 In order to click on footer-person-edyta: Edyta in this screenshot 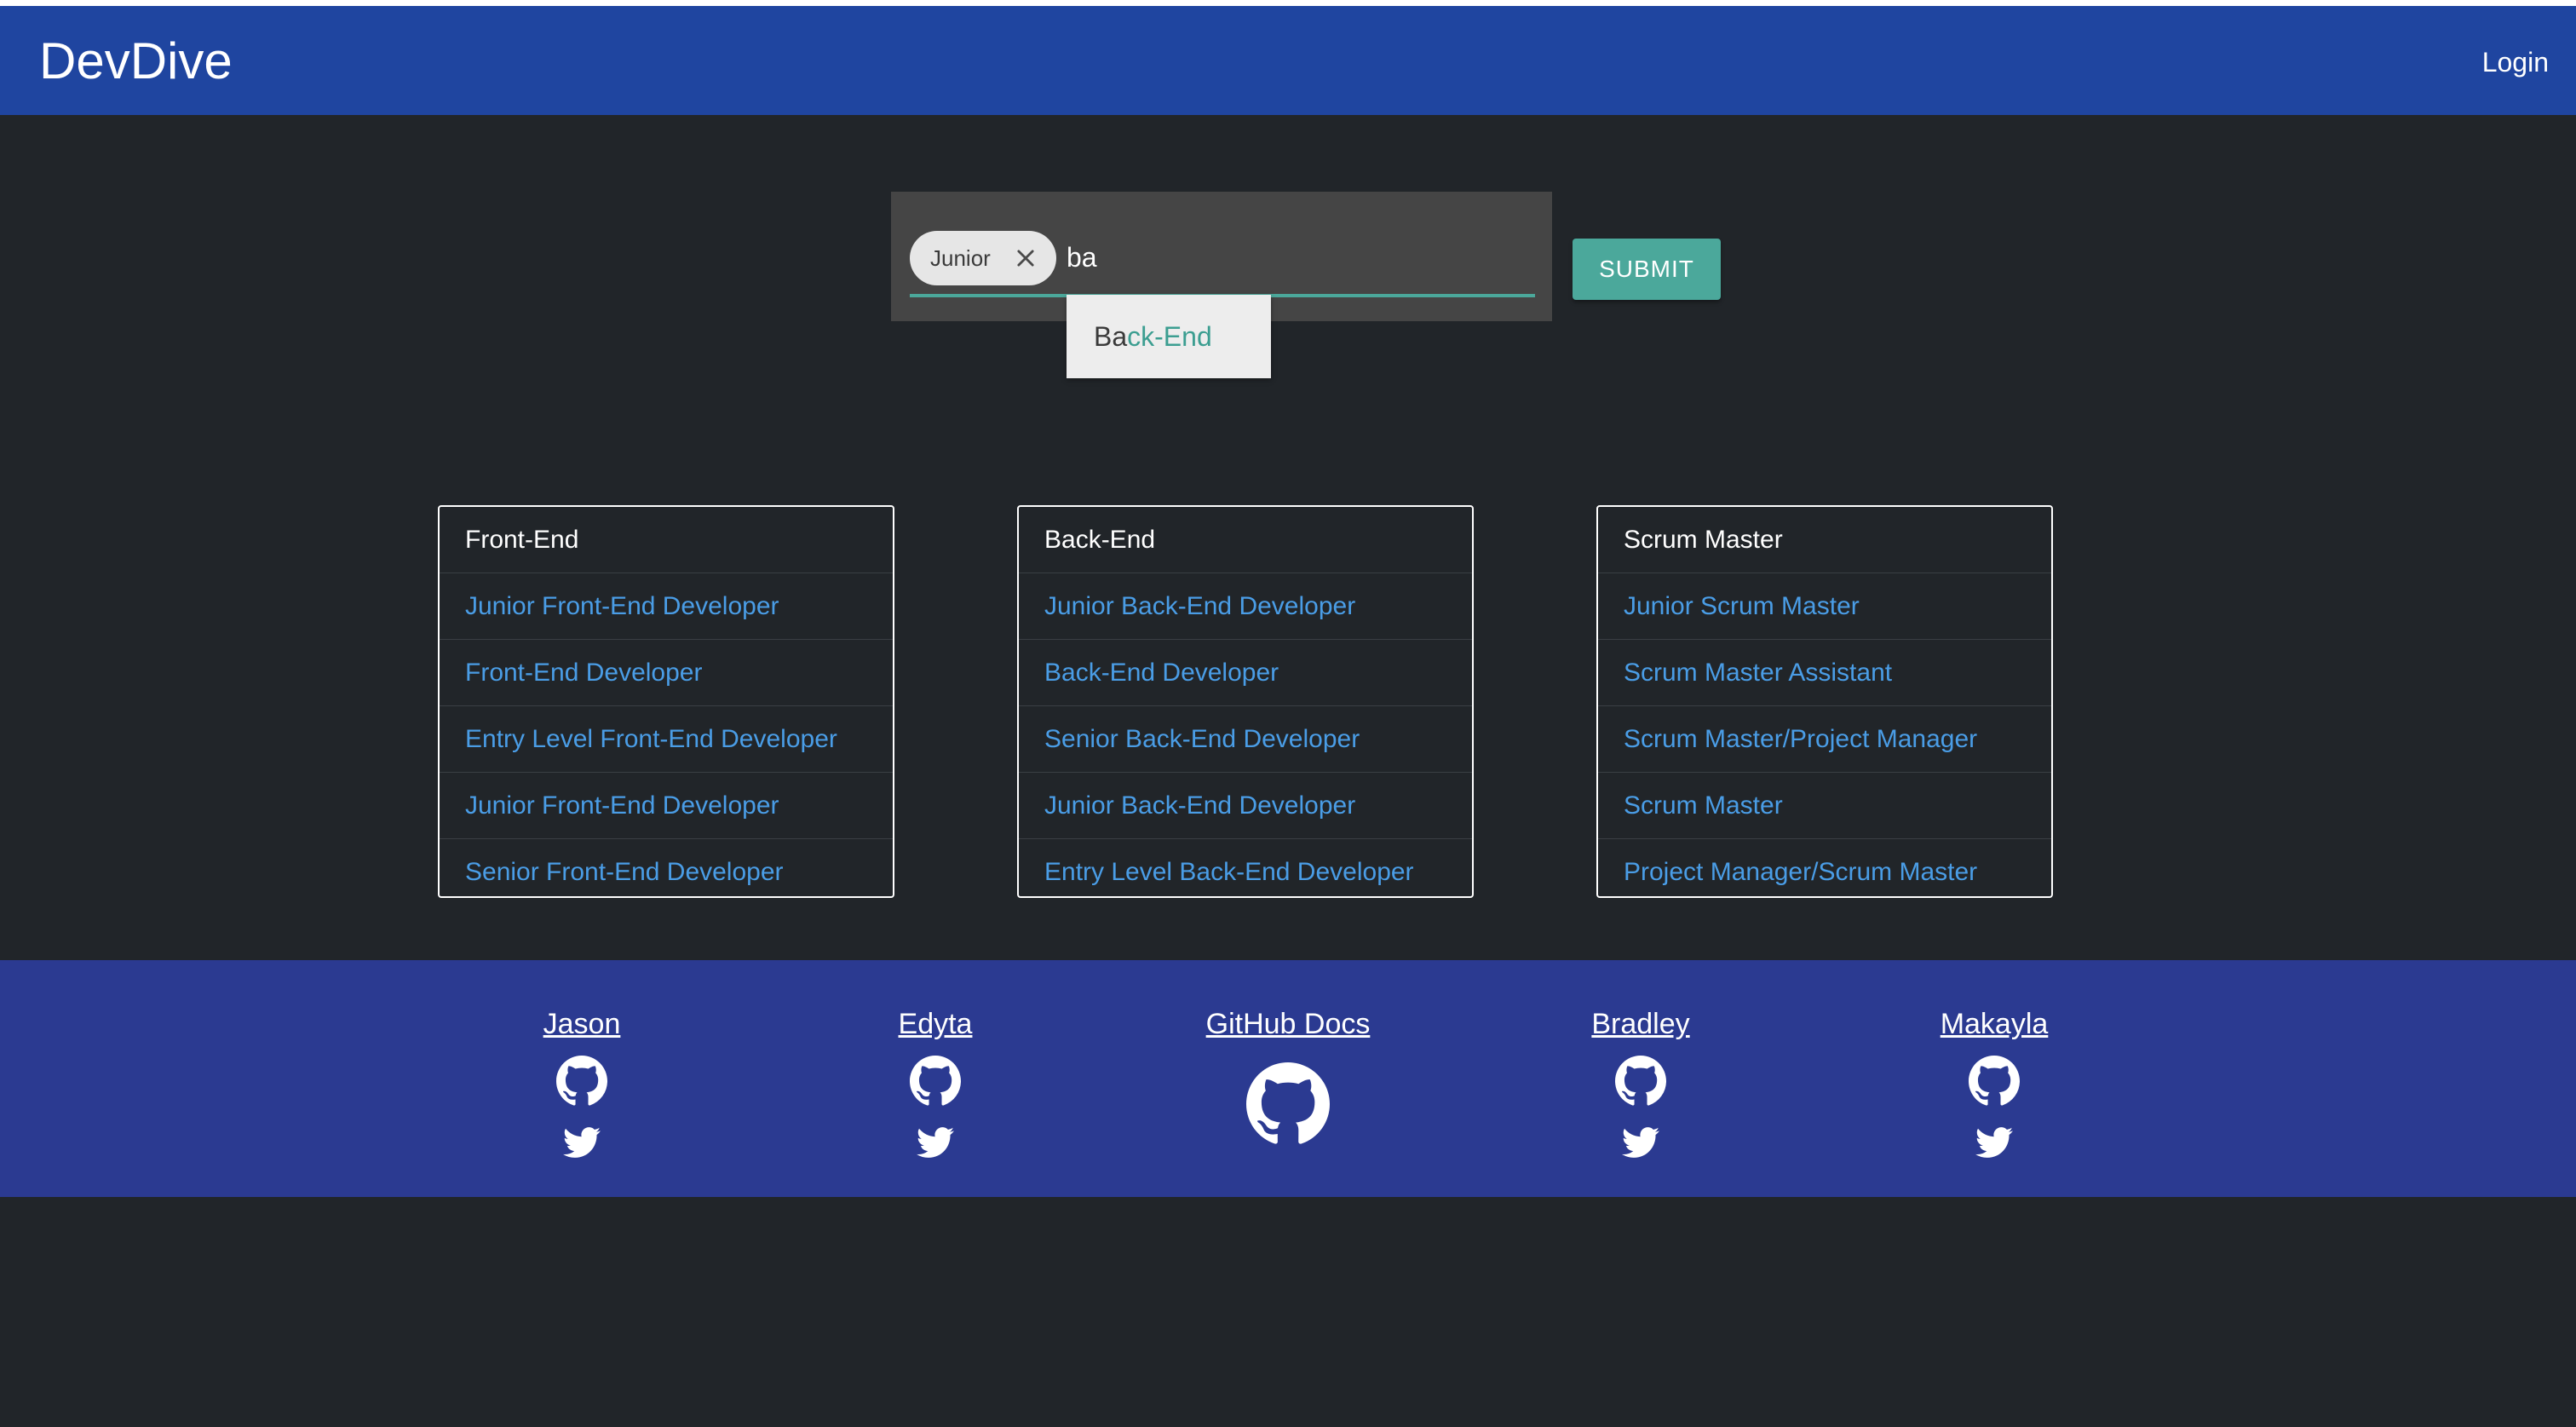, I will do `click(936, 1083)`.